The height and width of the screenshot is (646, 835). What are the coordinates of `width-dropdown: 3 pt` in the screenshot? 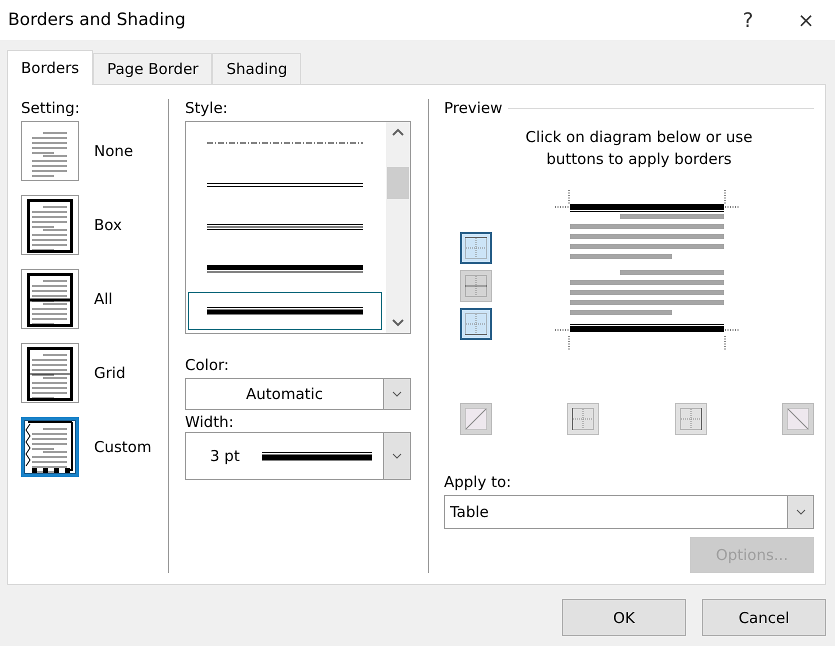 It's located at (298, 456).